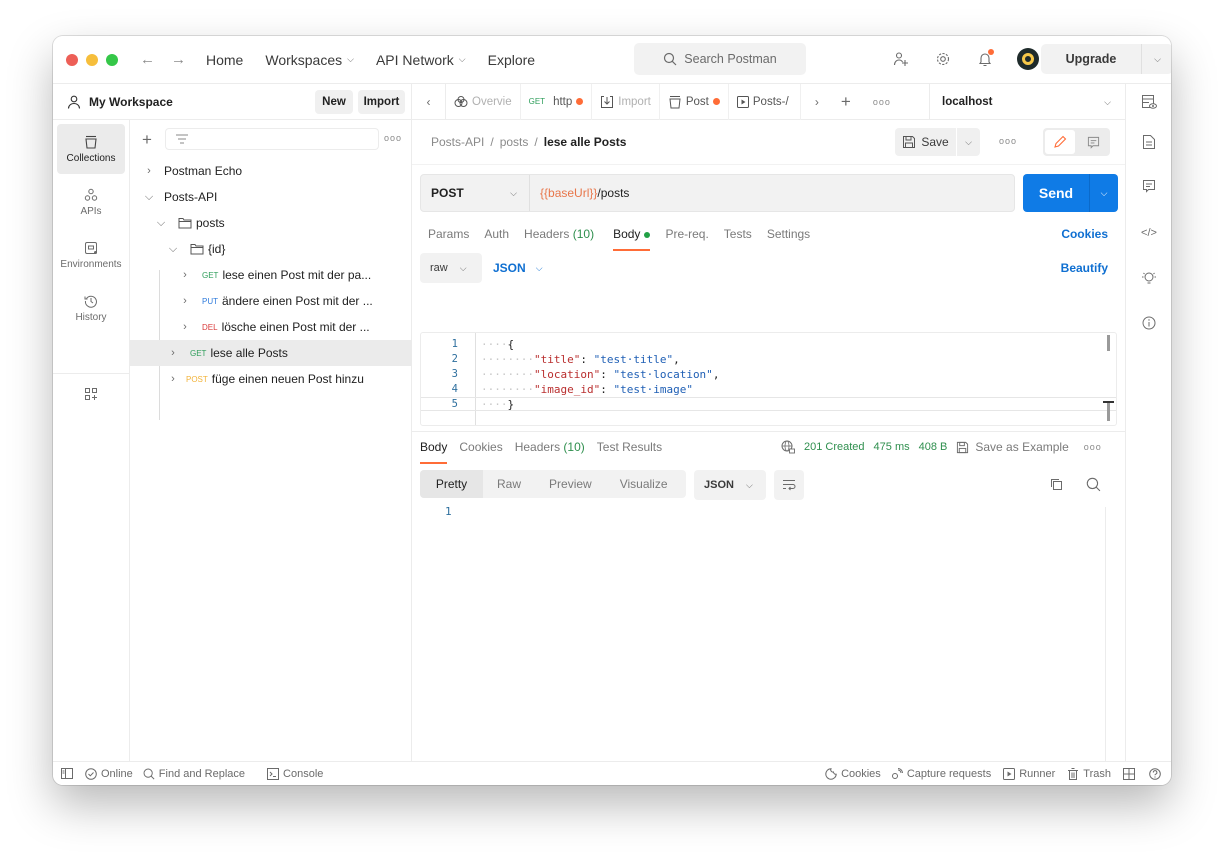 This screenshot has height=856, width=1224. I want to click on nav-home: Home, so click(224, 60).